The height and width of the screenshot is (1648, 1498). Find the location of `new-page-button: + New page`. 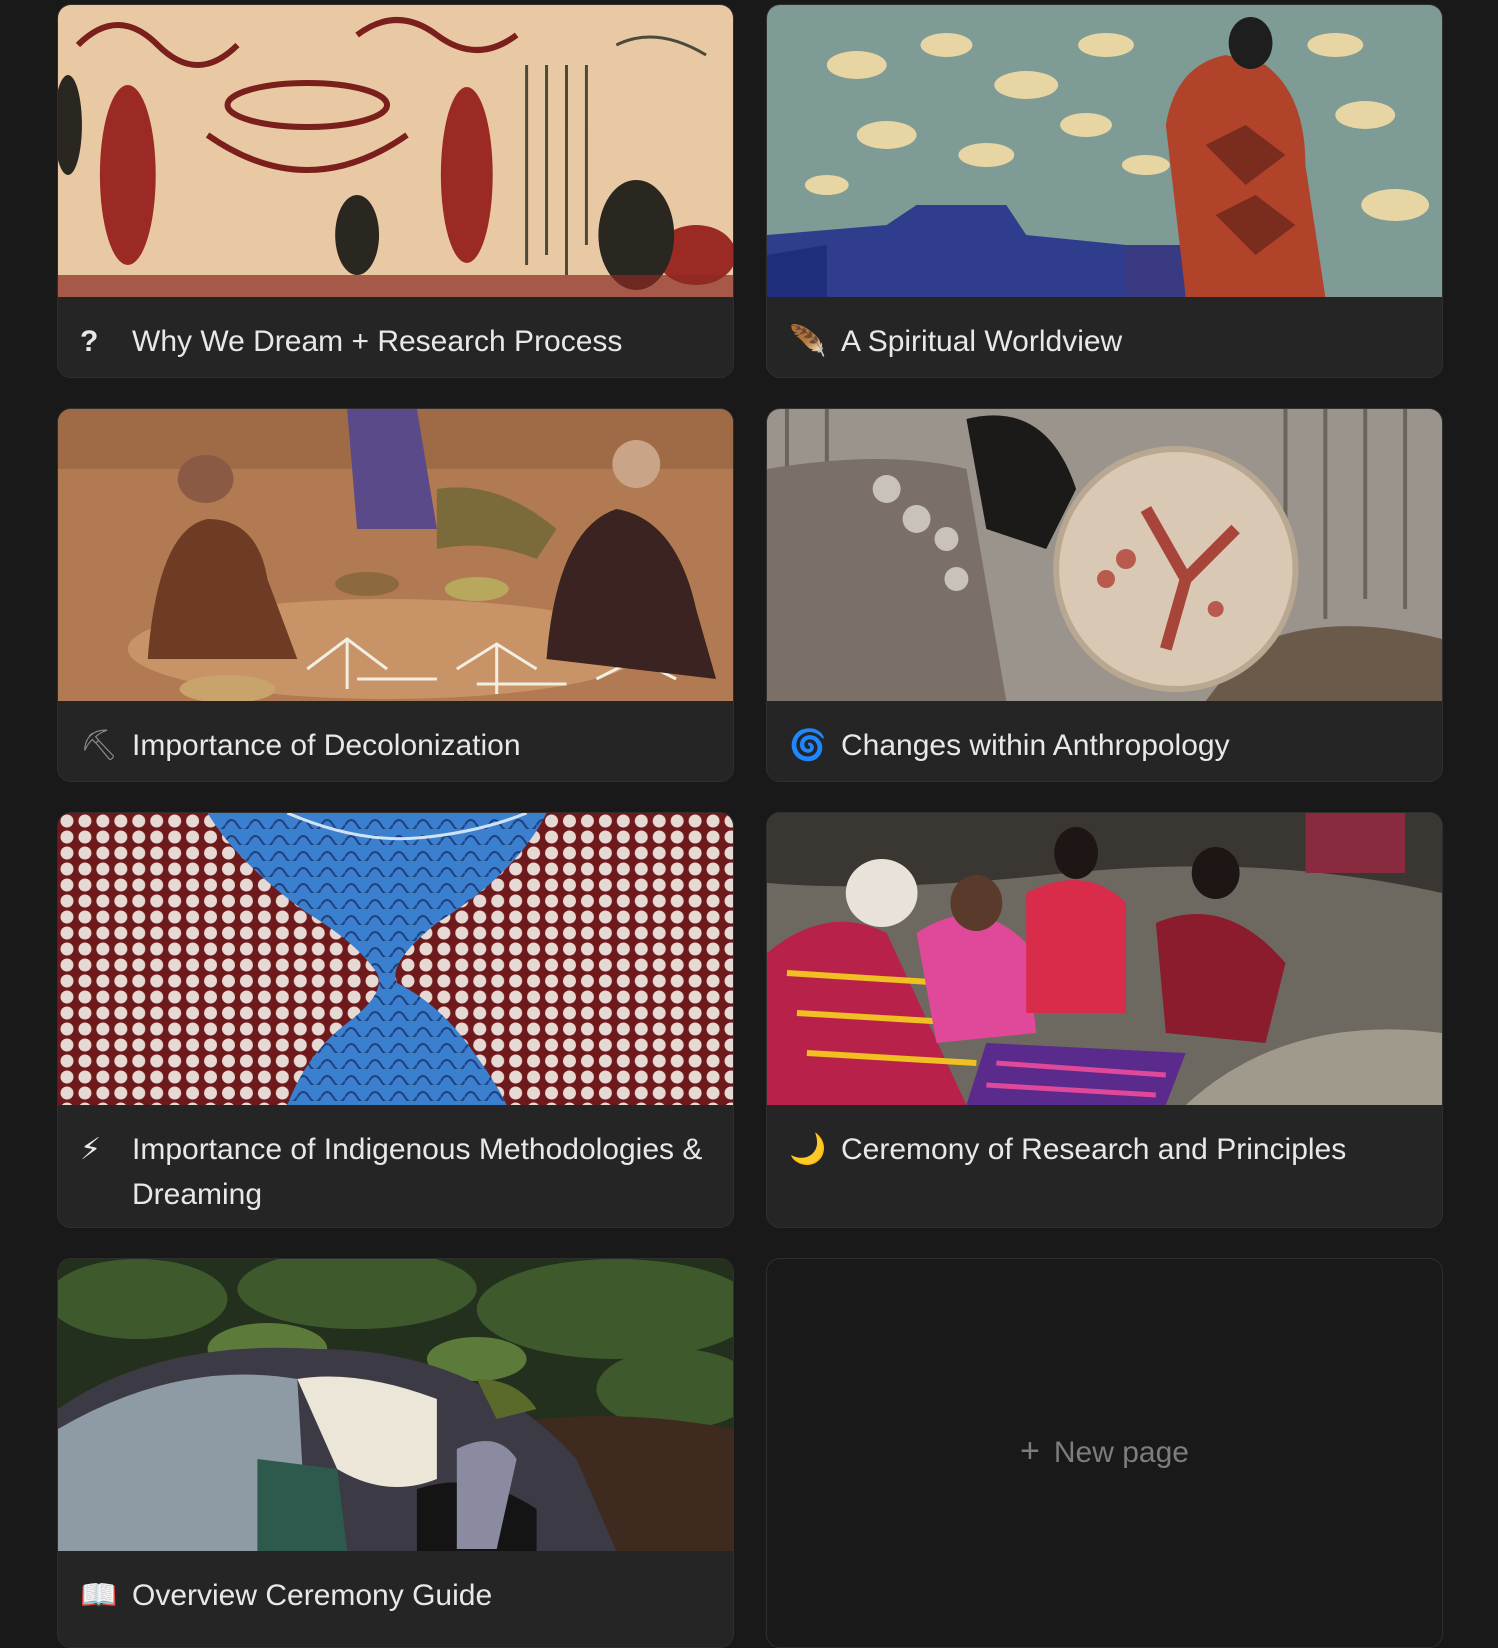

new-page-button: + New page is located at coordinates (1104, 1453).